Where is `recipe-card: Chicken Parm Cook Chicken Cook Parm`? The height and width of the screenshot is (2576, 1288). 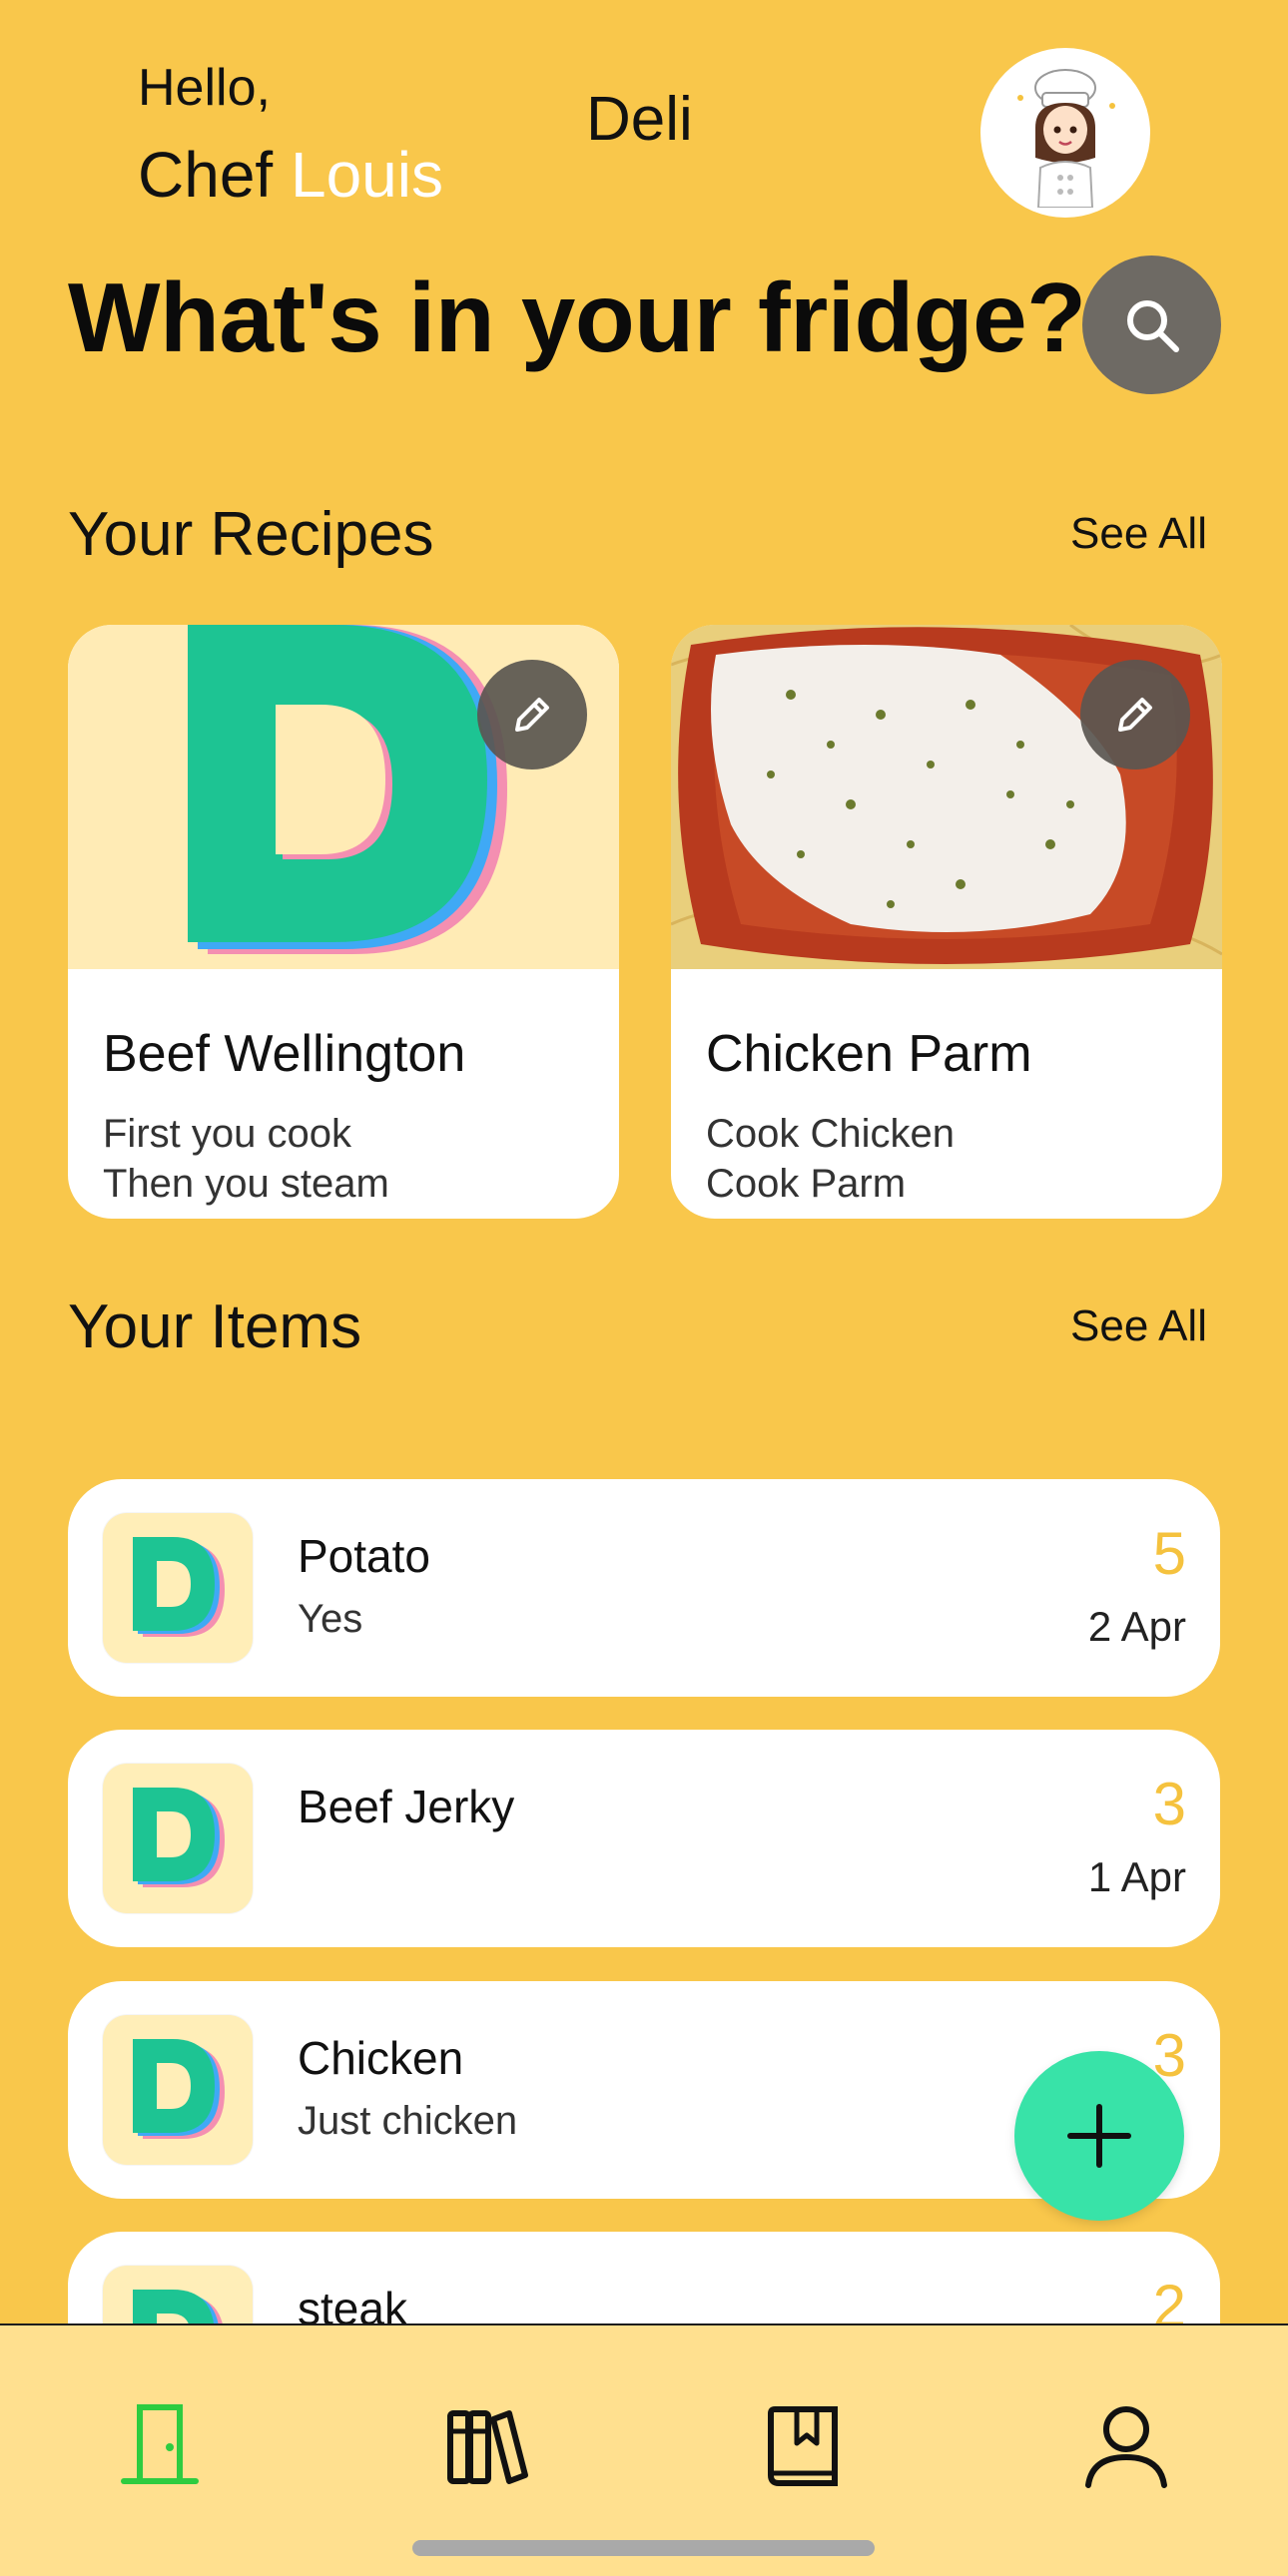
recipe-card: Chicken Parm Cook Chicken Cook Parm is located at coordinates (946, 922).